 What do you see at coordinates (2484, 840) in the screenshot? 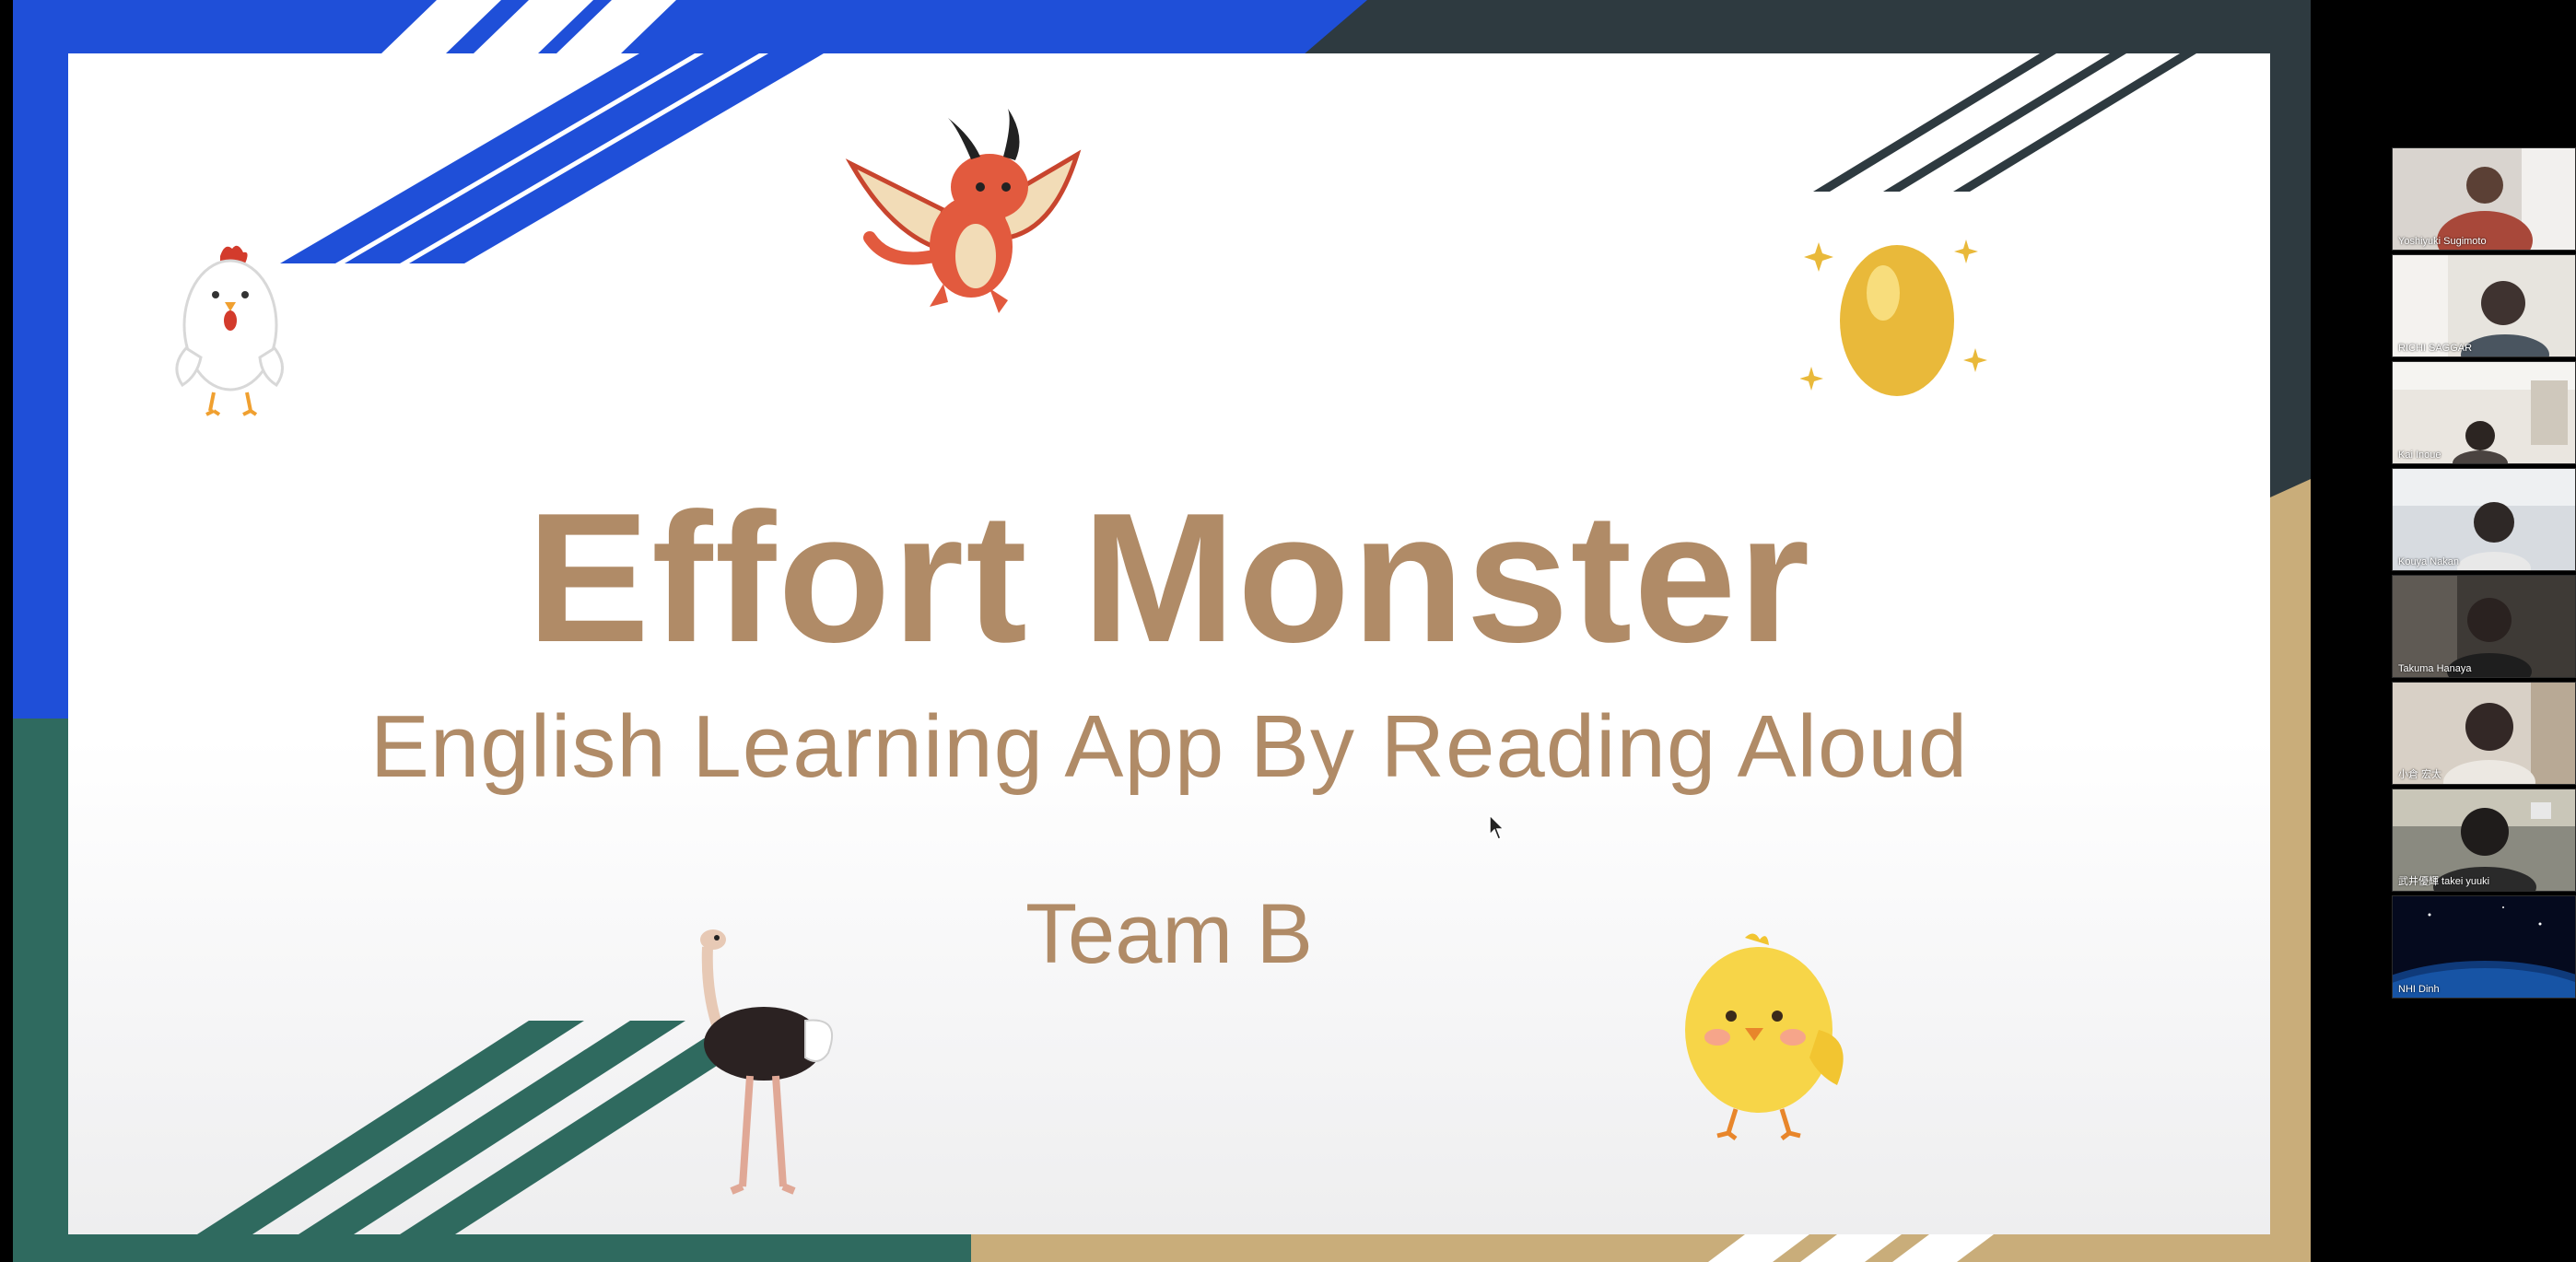
I see `participant-tile: 武井優輝 takei yuuki` at bounding box center [2484, 840].